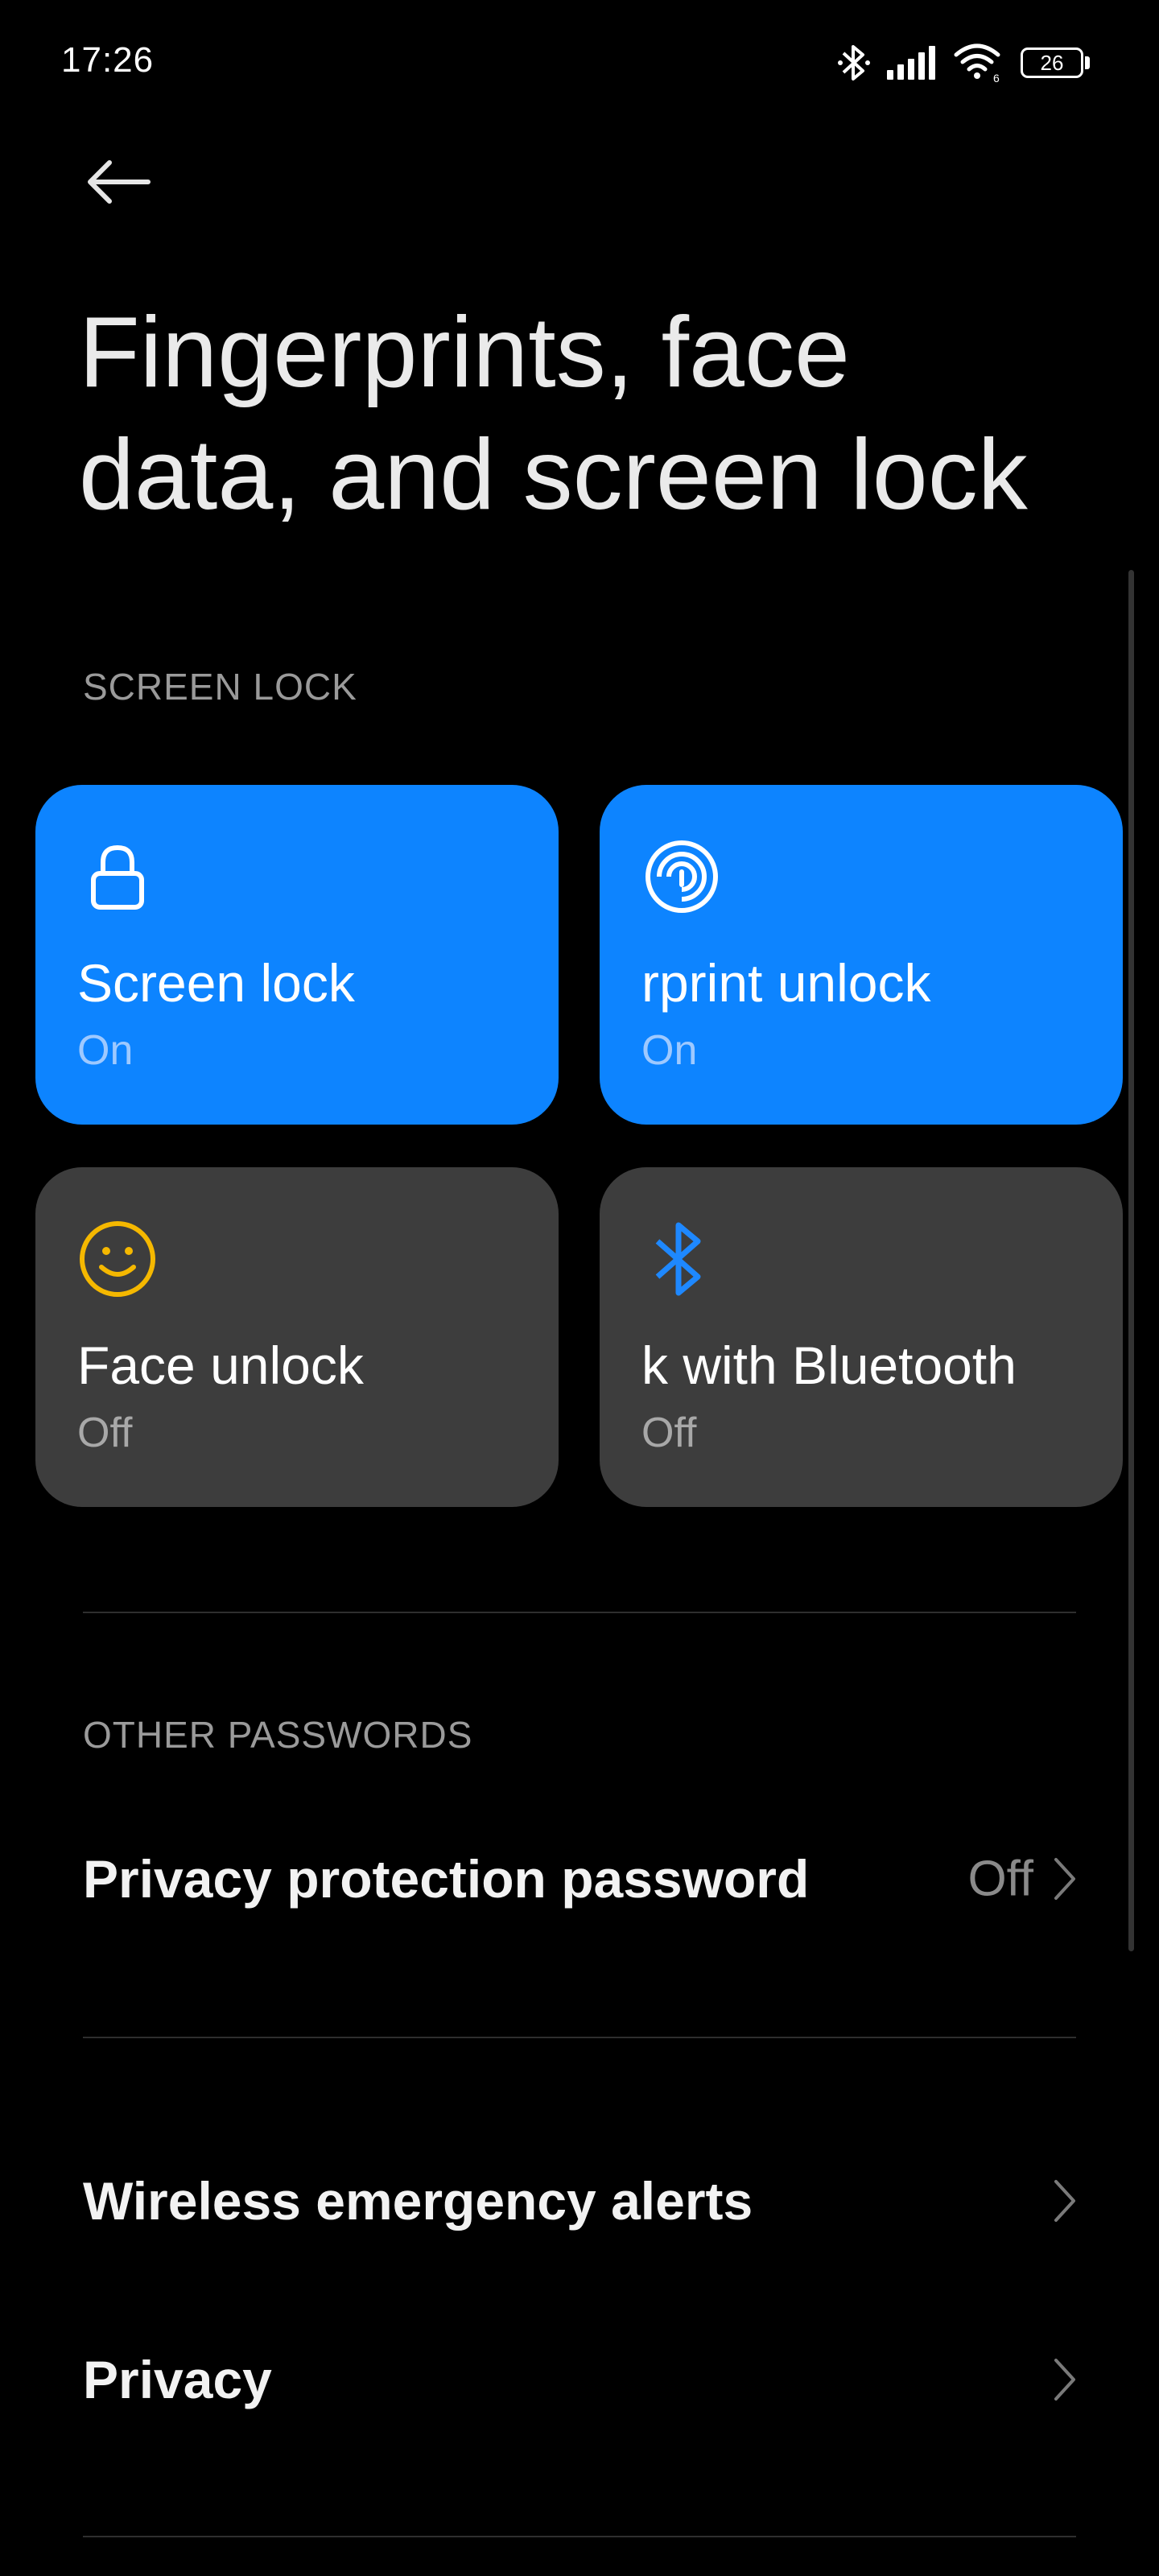  What do you see at coordinates (177, 2379) in the screenshot?
I see `row-label: Privacy` at bounding box center [177, 2379].